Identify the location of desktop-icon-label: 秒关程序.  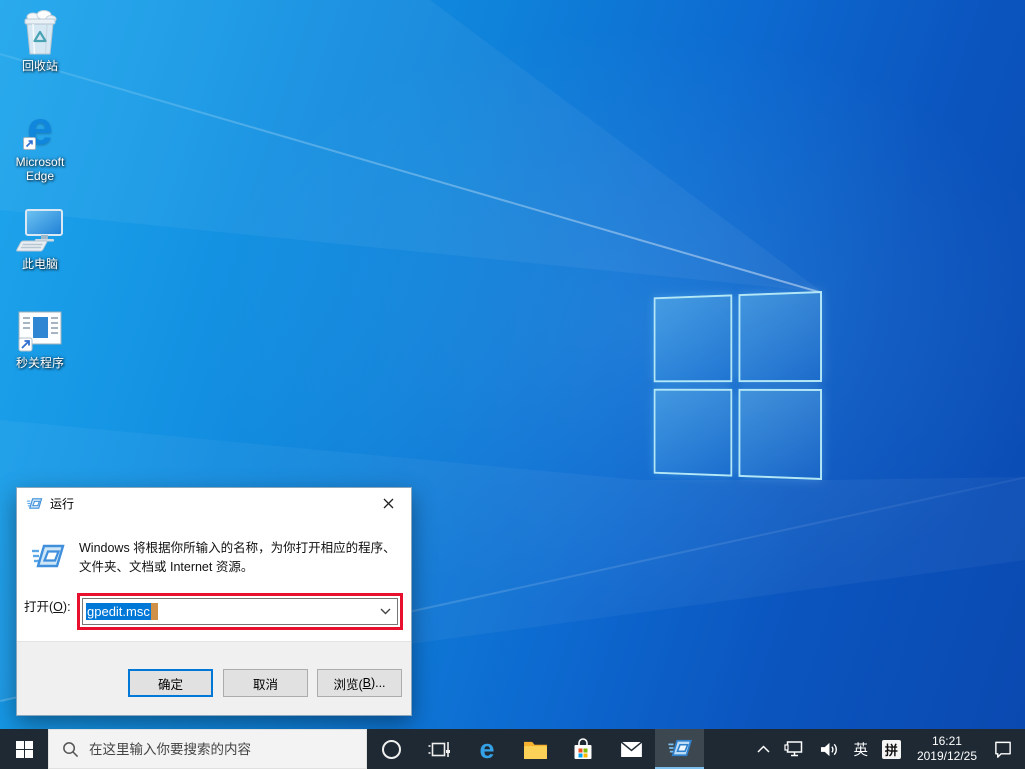
(39, 363).